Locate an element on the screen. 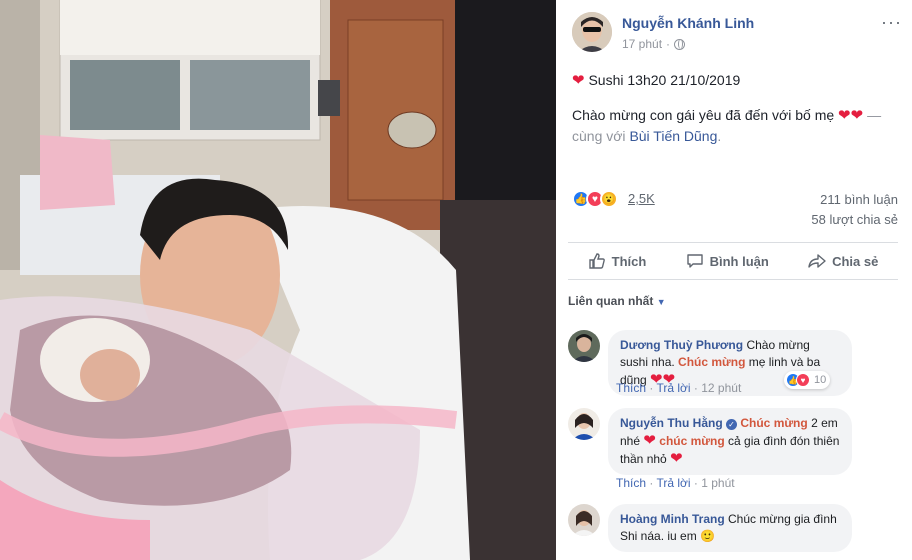  comment-footer: Thích · Trả lời · 12 phút is located at coordinates (679, 388).